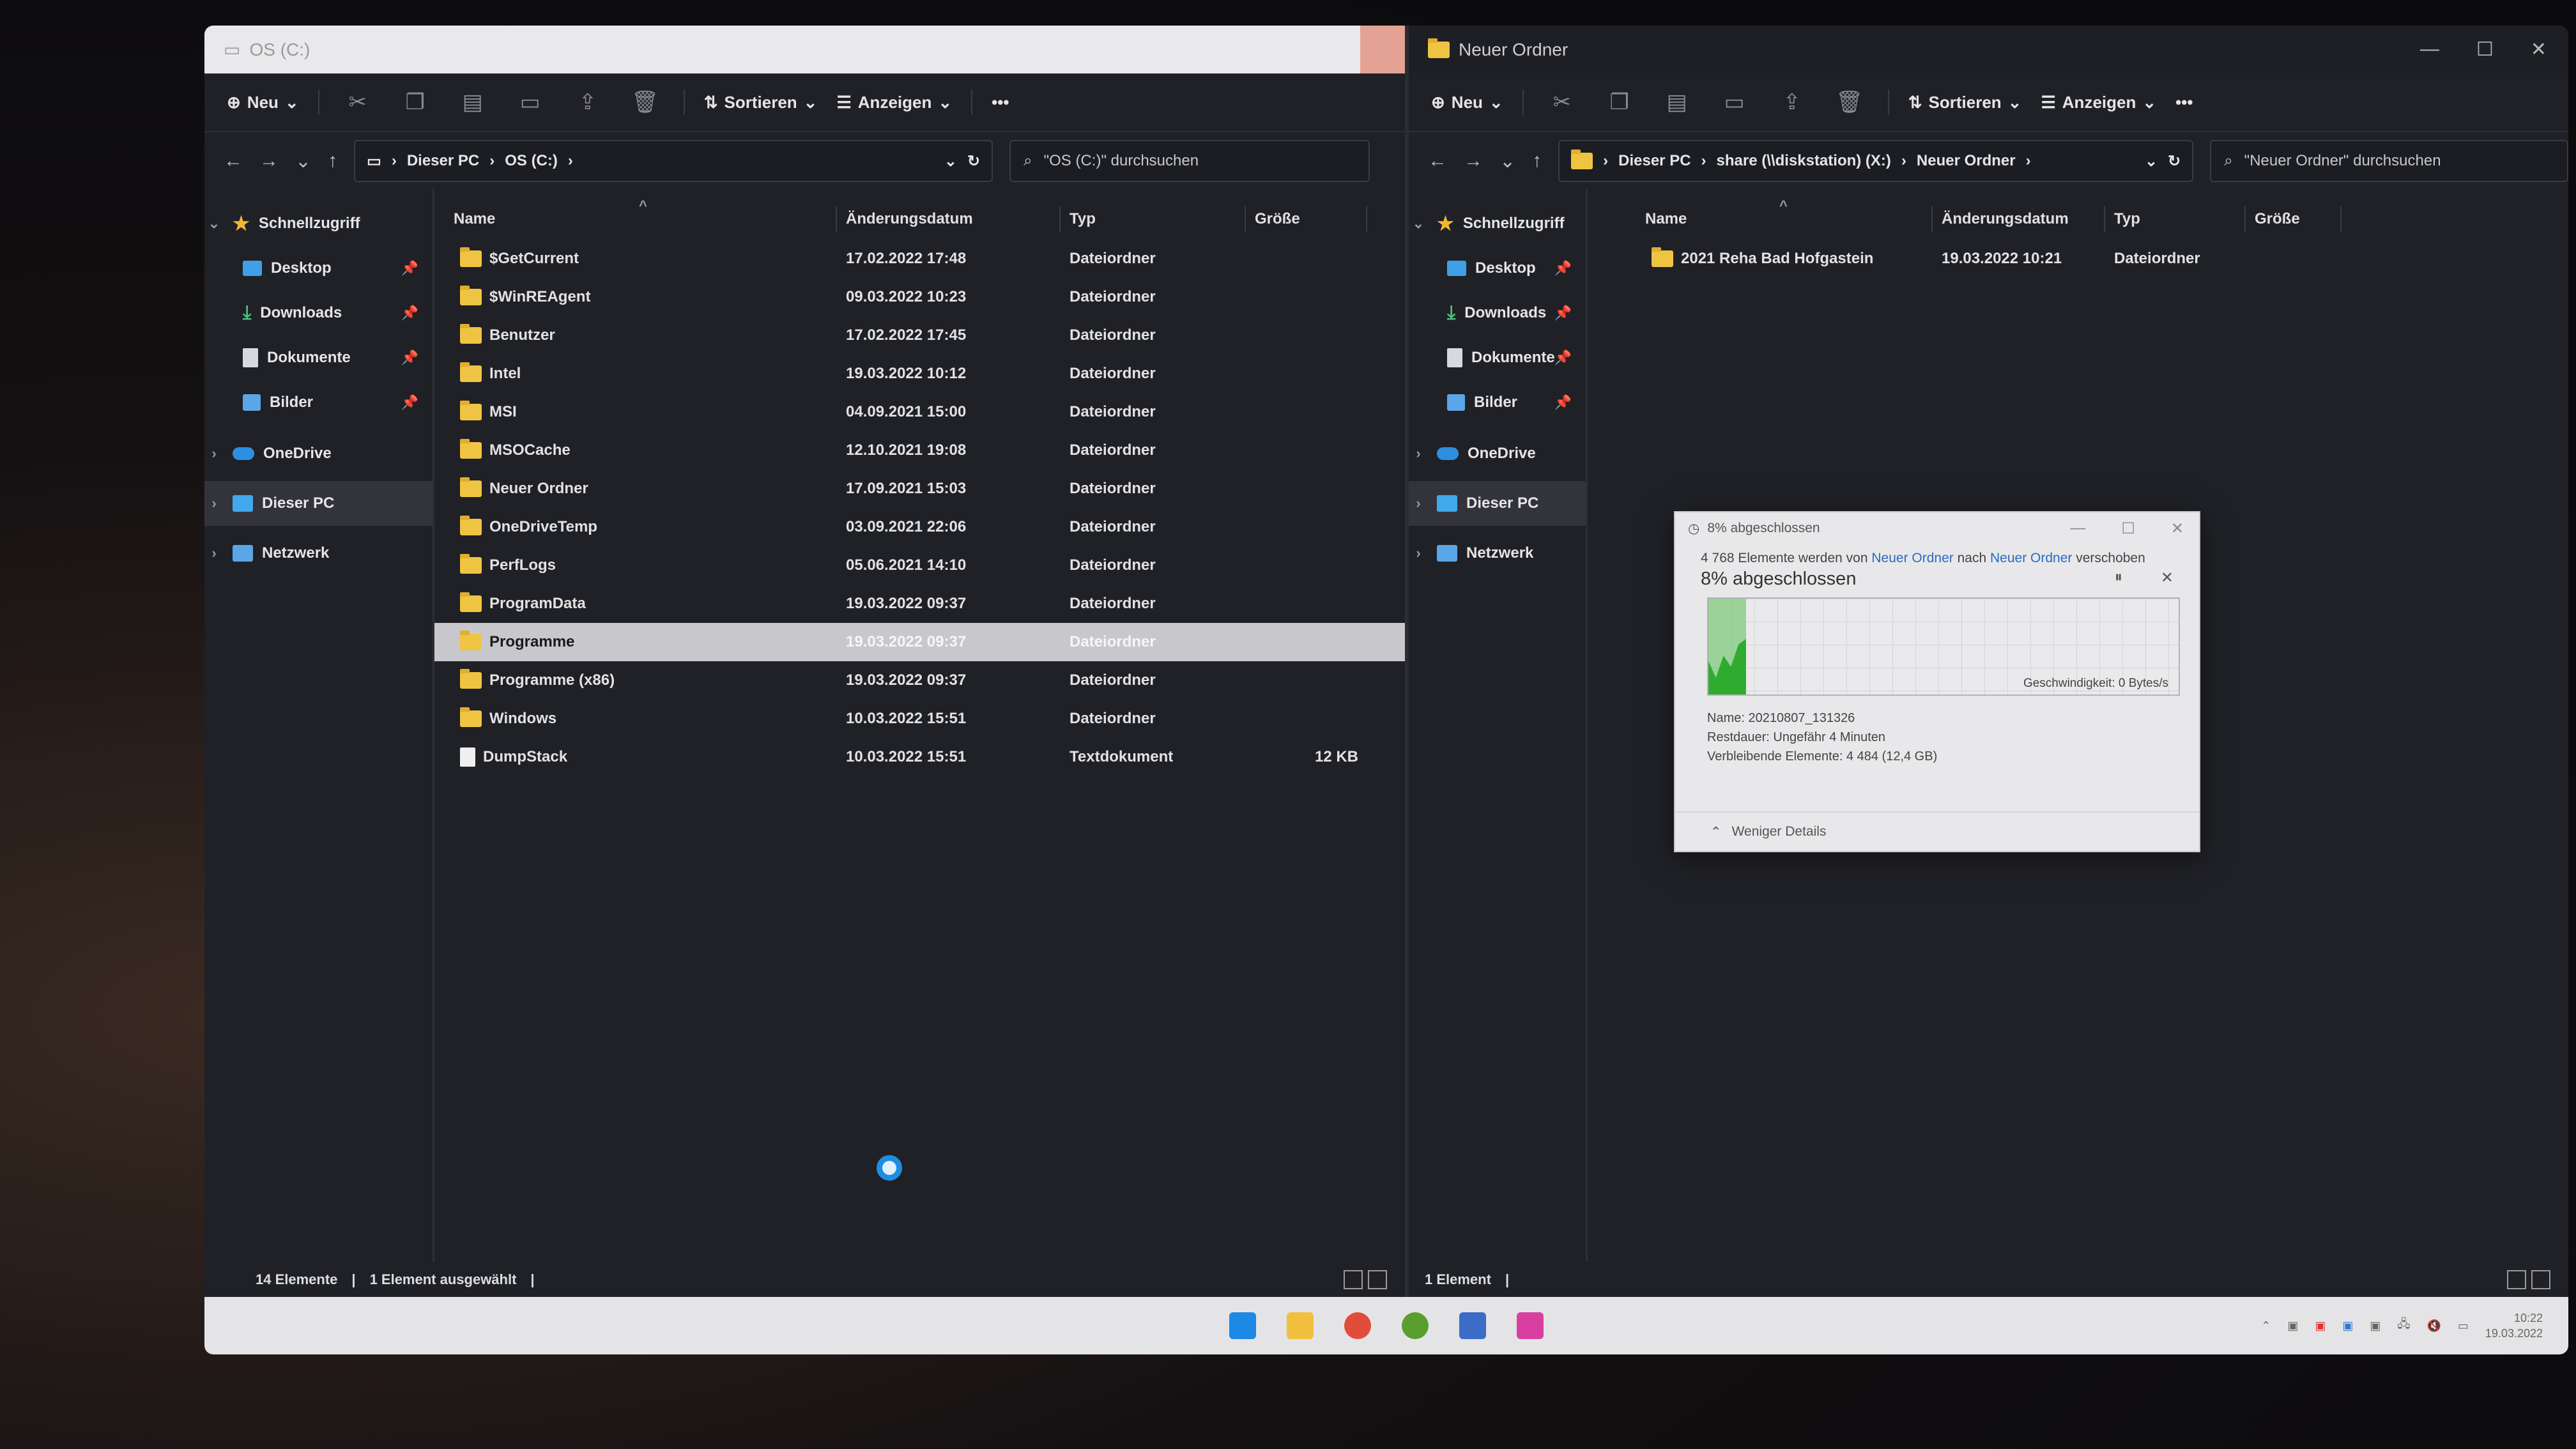  Describe the element at coordinates (531, 161) in the screenshot. I see `breadcrumb-item: OS (C:)` at that location.